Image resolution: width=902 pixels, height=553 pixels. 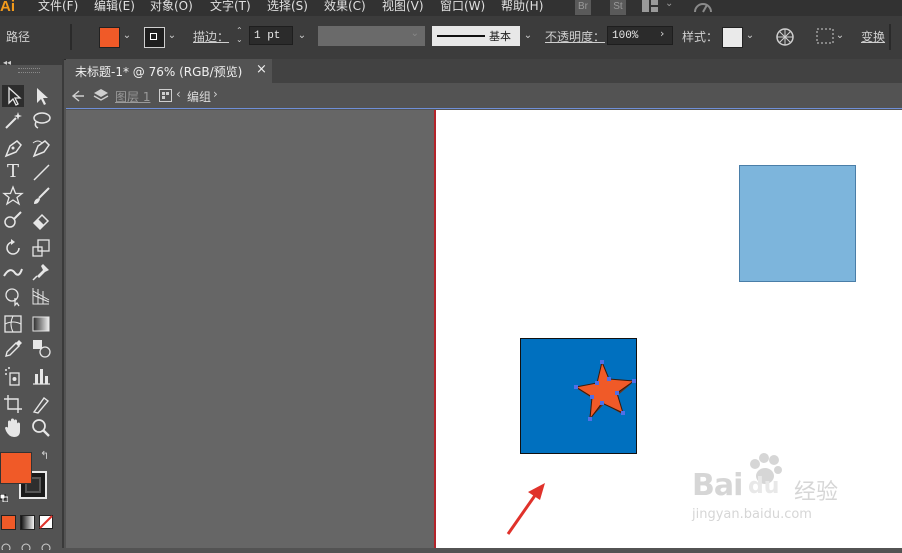 What do you see at coordinates (578, 396) in the screenshot?
I see `dark-blue-square` at bounding box center [578, 396].